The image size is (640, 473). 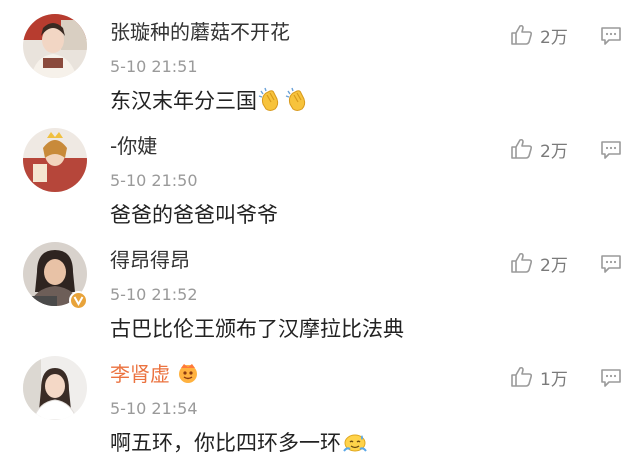 What do you see at coordinates (133, 146) in the screenshot?
I see `username: -你婕` at bounding box center [133, 146].